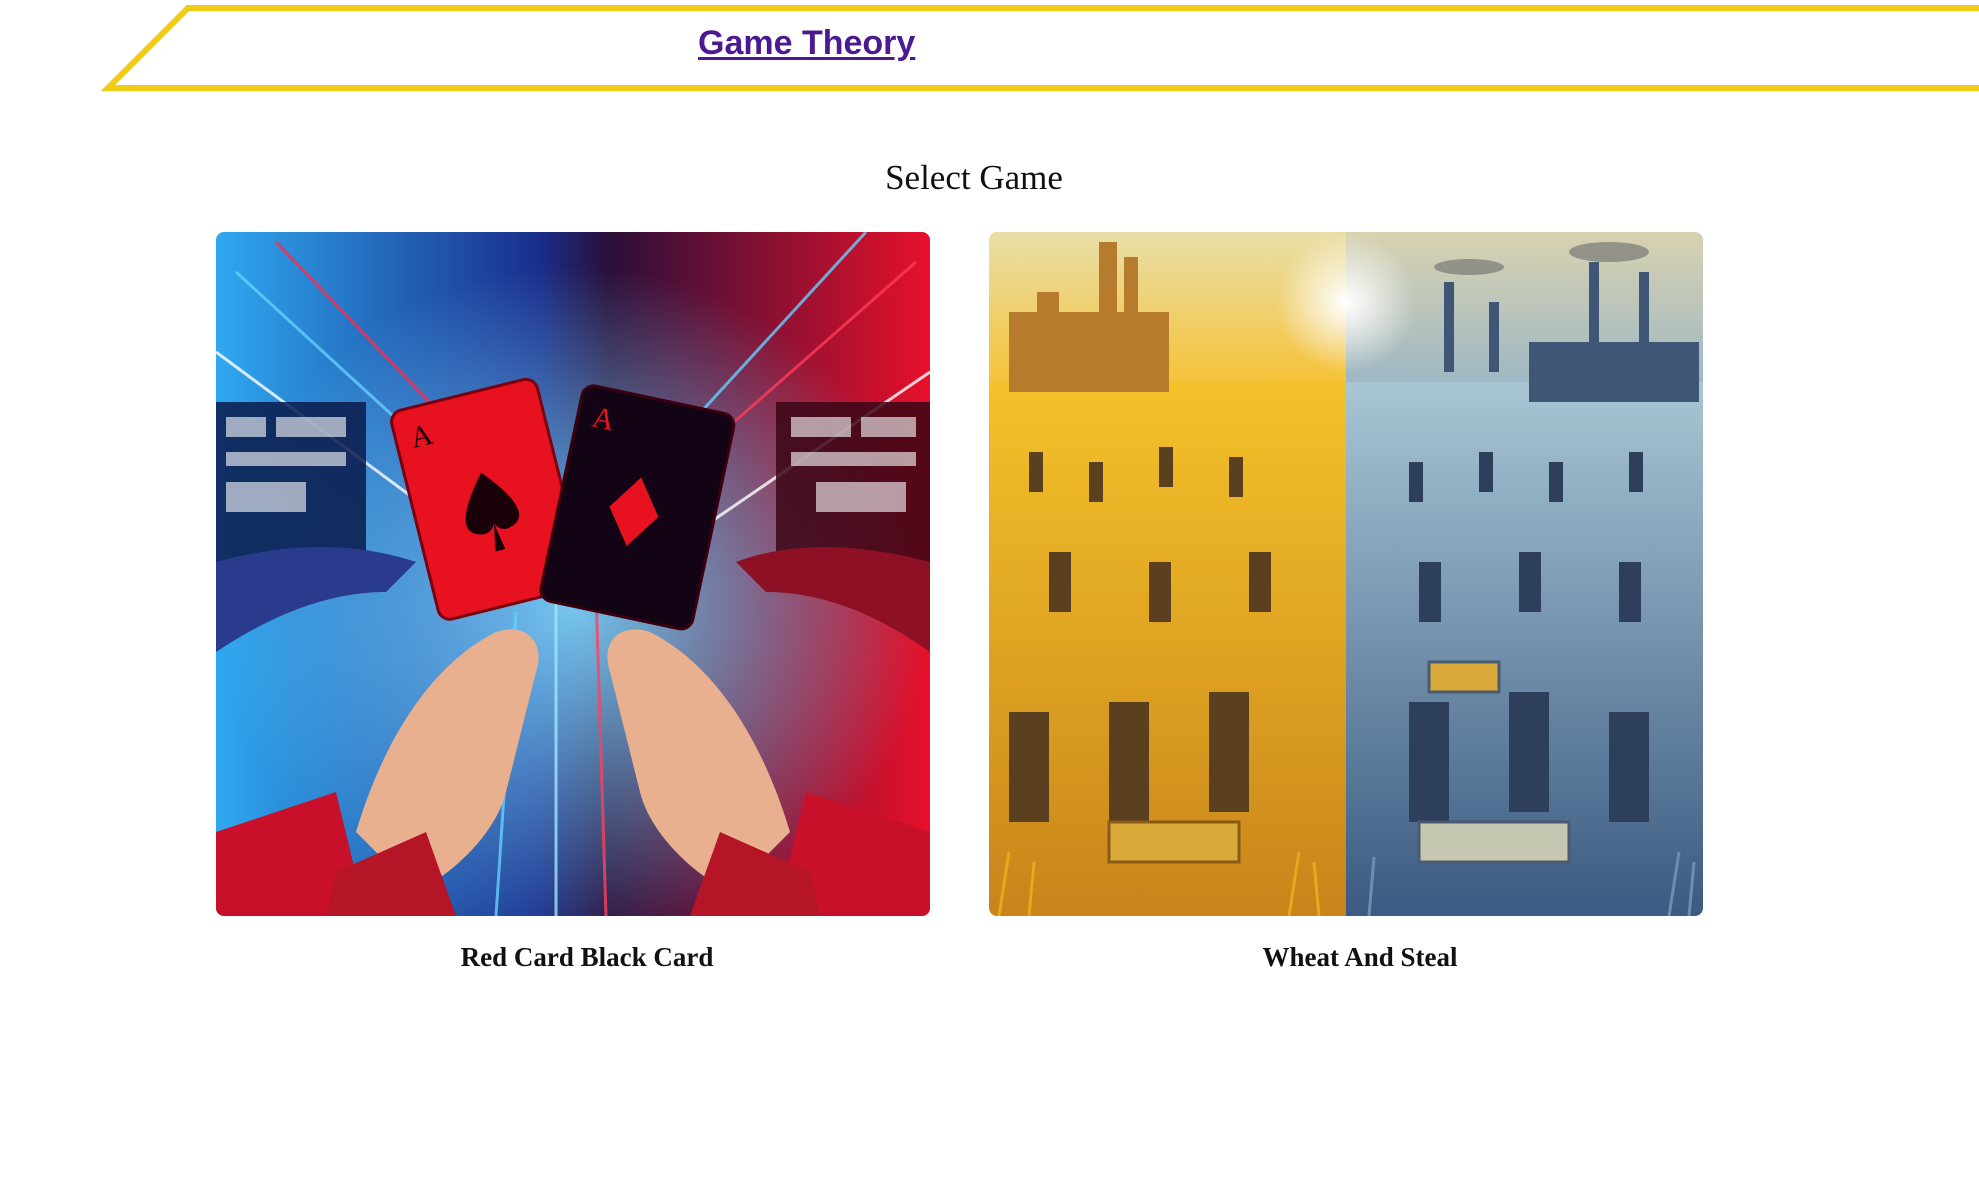 This screenshot has height=1203, width=1979. What do you see at coordinates (974, 177) in the screenshot?
I see `page-title: Select Game` at bounding box center [974, 177].